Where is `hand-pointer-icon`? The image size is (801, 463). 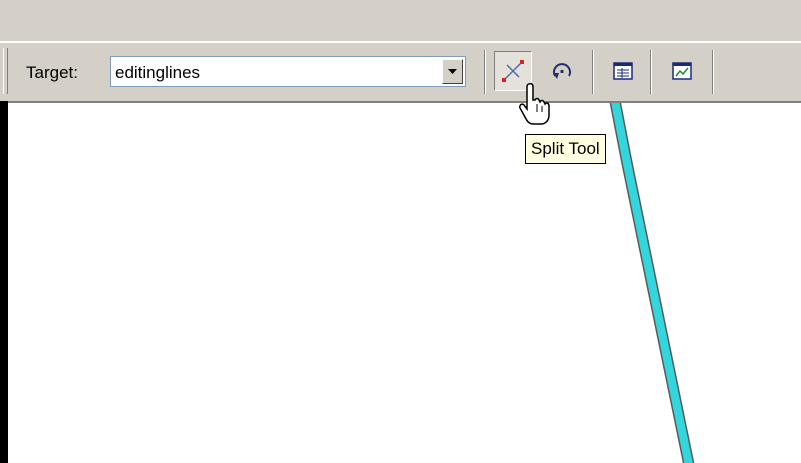
hand-pointer-icon is located at coordinates (534, 103).